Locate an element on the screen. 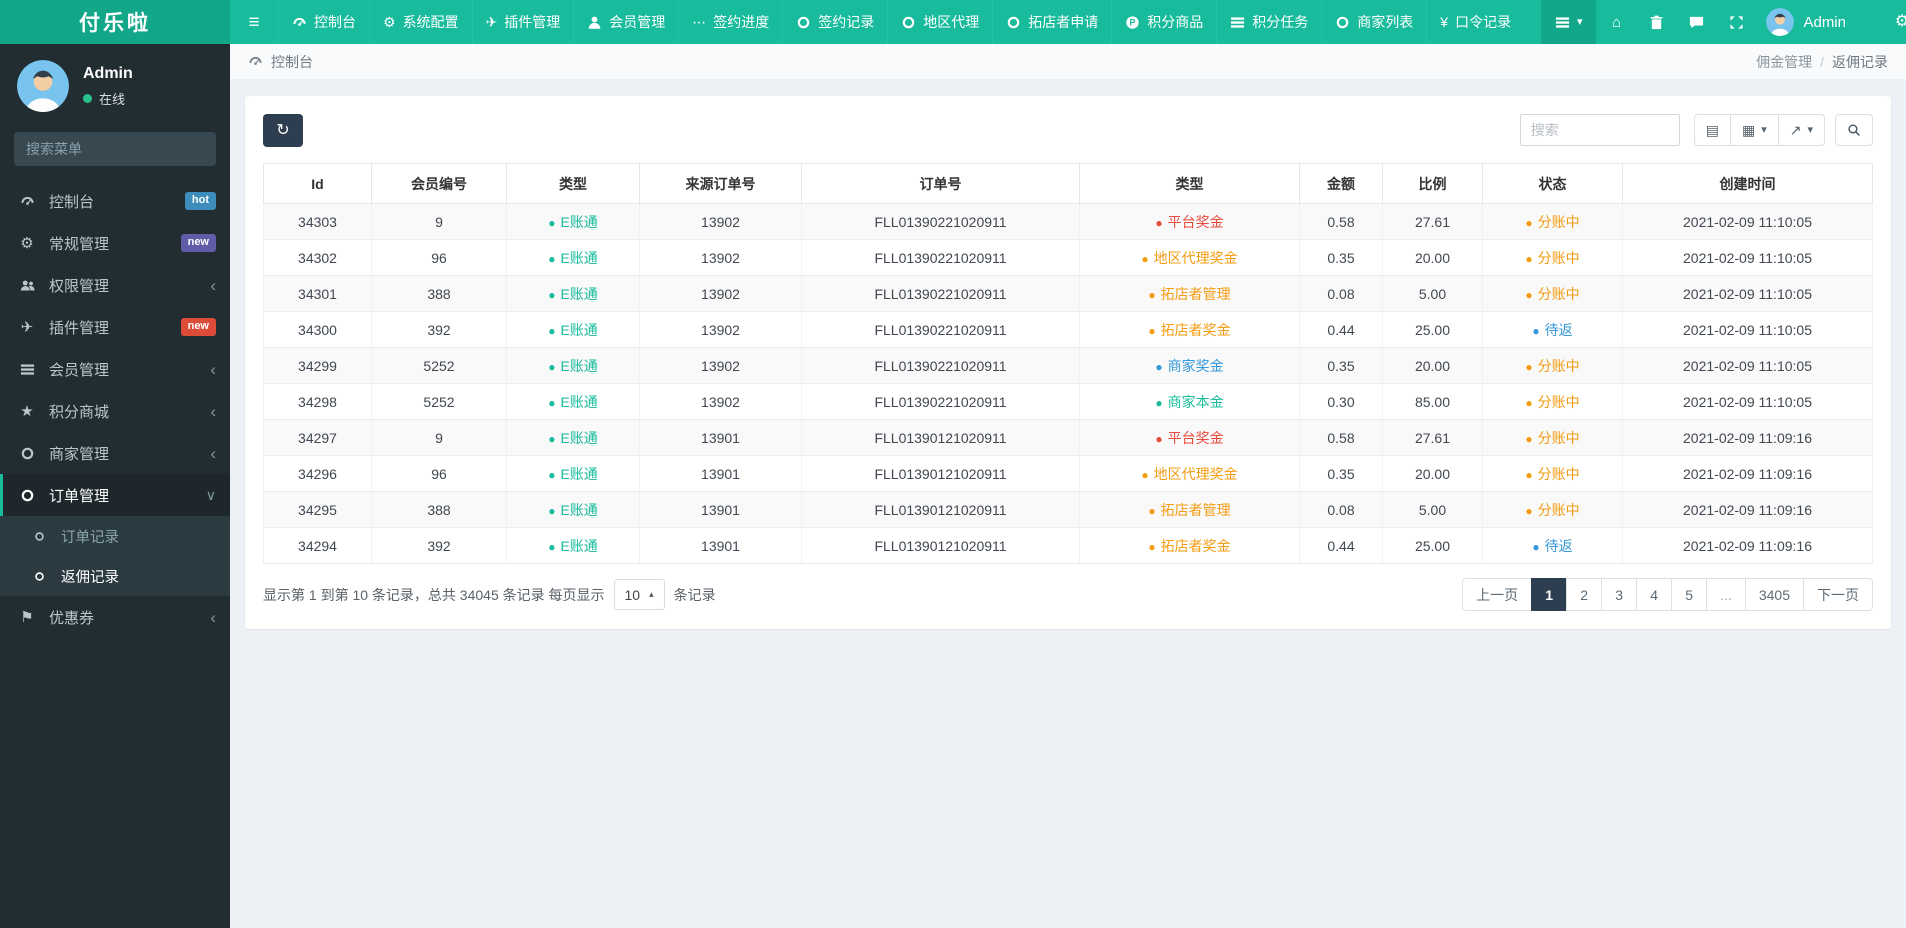  breadcrumb-home: 控制台 is located at coordinates (280, 62).